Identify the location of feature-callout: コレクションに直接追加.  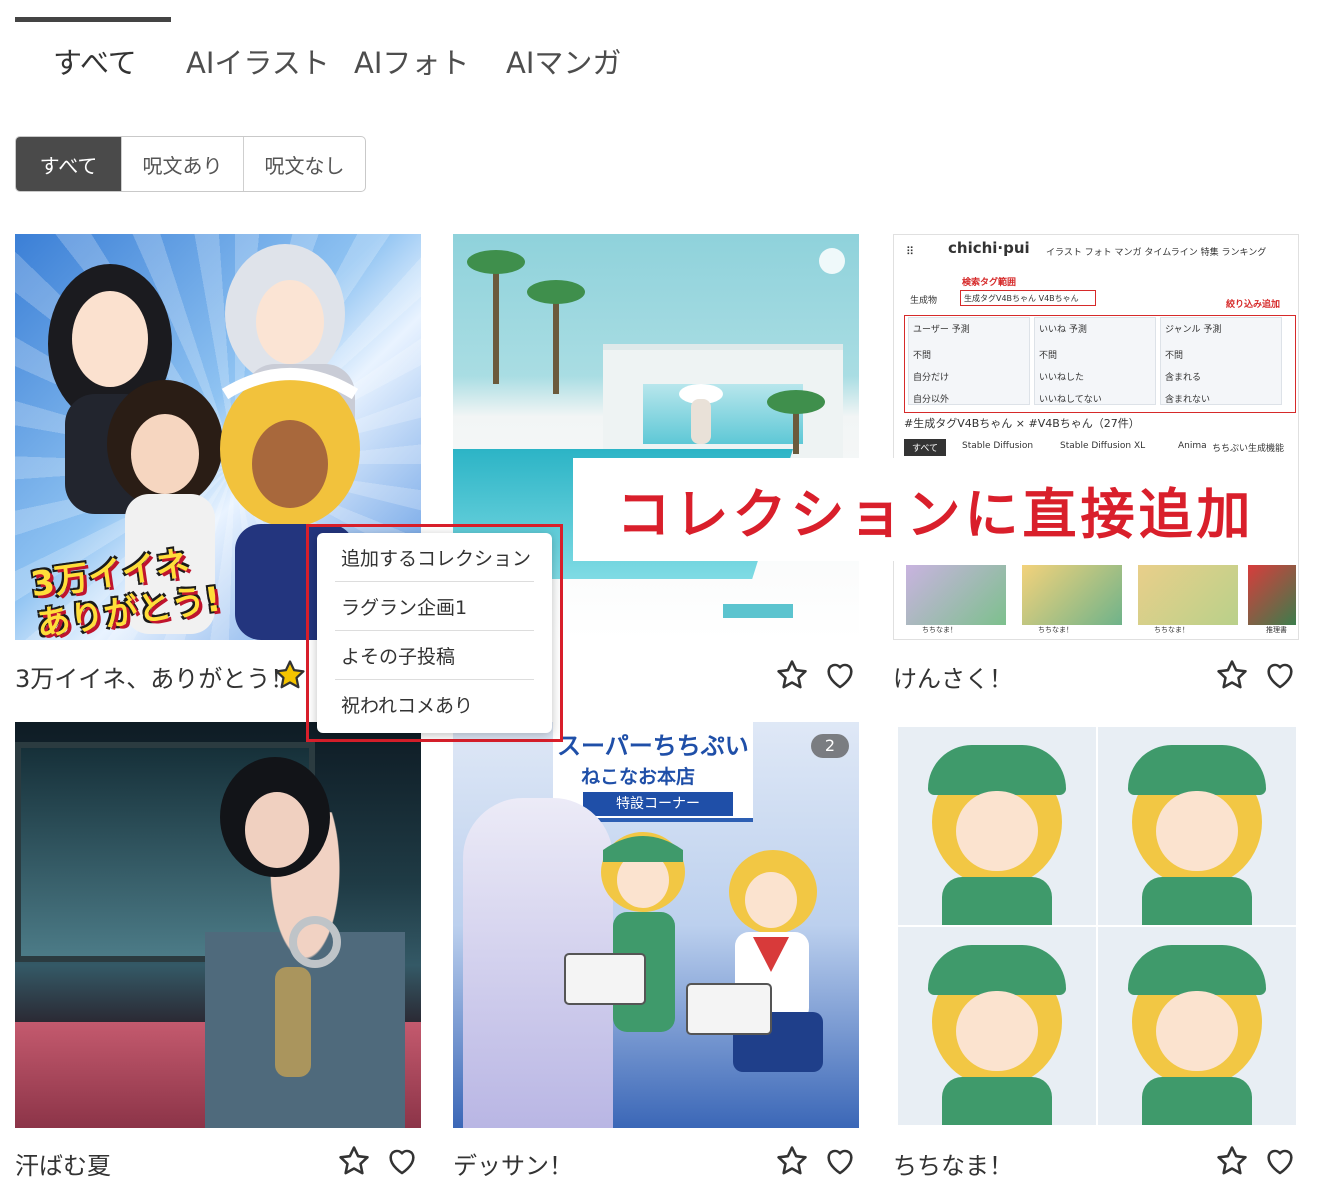
(935, 509).